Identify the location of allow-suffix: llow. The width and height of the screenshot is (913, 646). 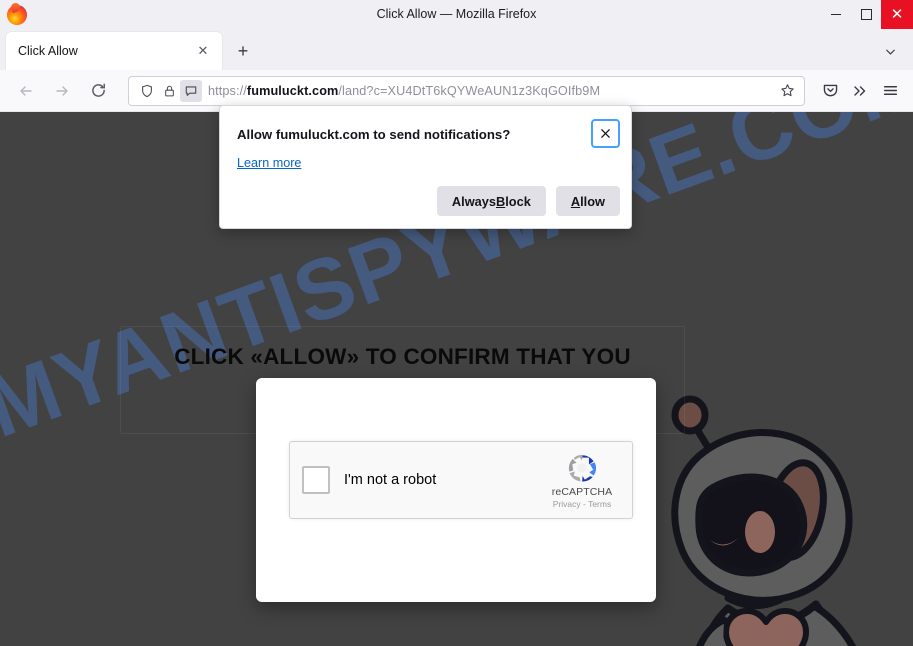
(592, 201).